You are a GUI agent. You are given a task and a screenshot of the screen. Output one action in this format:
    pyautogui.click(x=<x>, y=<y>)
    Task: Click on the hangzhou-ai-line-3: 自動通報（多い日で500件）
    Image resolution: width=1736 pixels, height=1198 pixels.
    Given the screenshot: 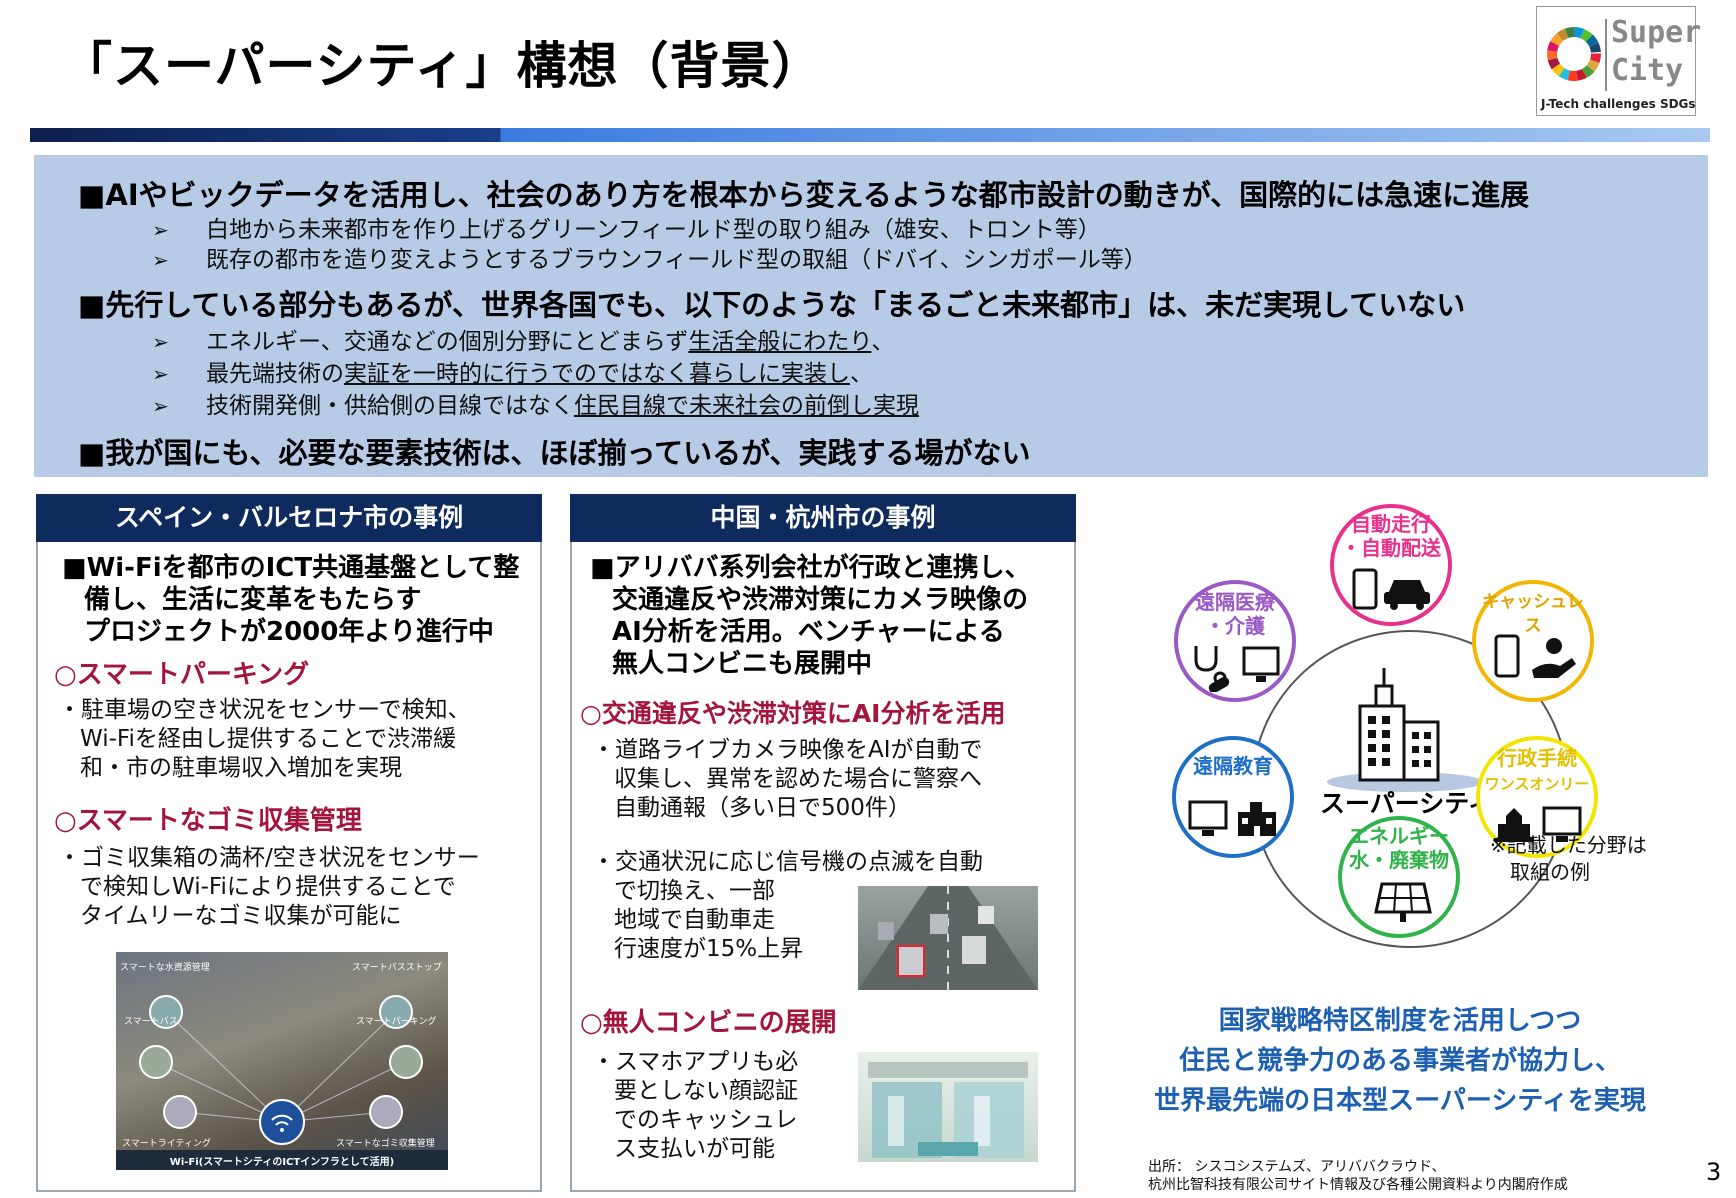 What is the action you would take?
    pyautogui.click(x=762, y=808)
    